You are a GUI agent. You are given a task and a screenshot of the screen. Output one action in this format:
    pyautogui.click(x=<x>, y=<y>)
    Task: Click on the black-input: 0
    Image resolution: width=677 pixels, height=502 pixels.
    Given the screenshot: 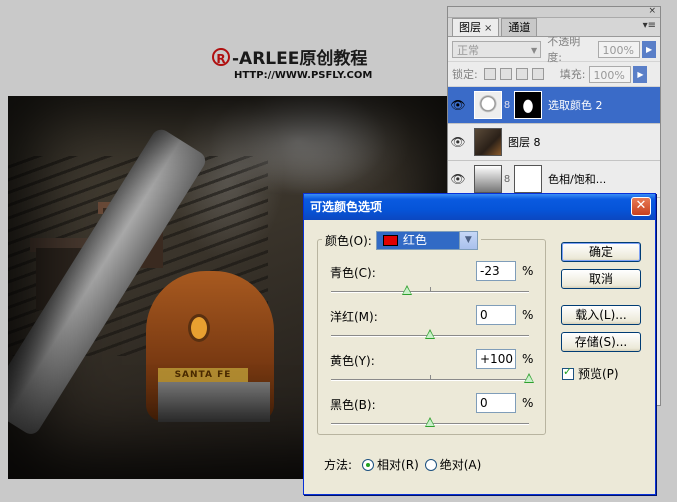 What is the action you would take?
    pyautogui.click(x=496, y=403)
    